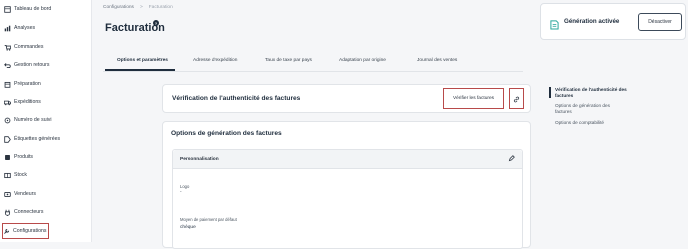 The height and width of the screenshot is (249, 688). Describe the element at coordinates (7, 102) in the screenshot. I see `truck-icon` at that location.